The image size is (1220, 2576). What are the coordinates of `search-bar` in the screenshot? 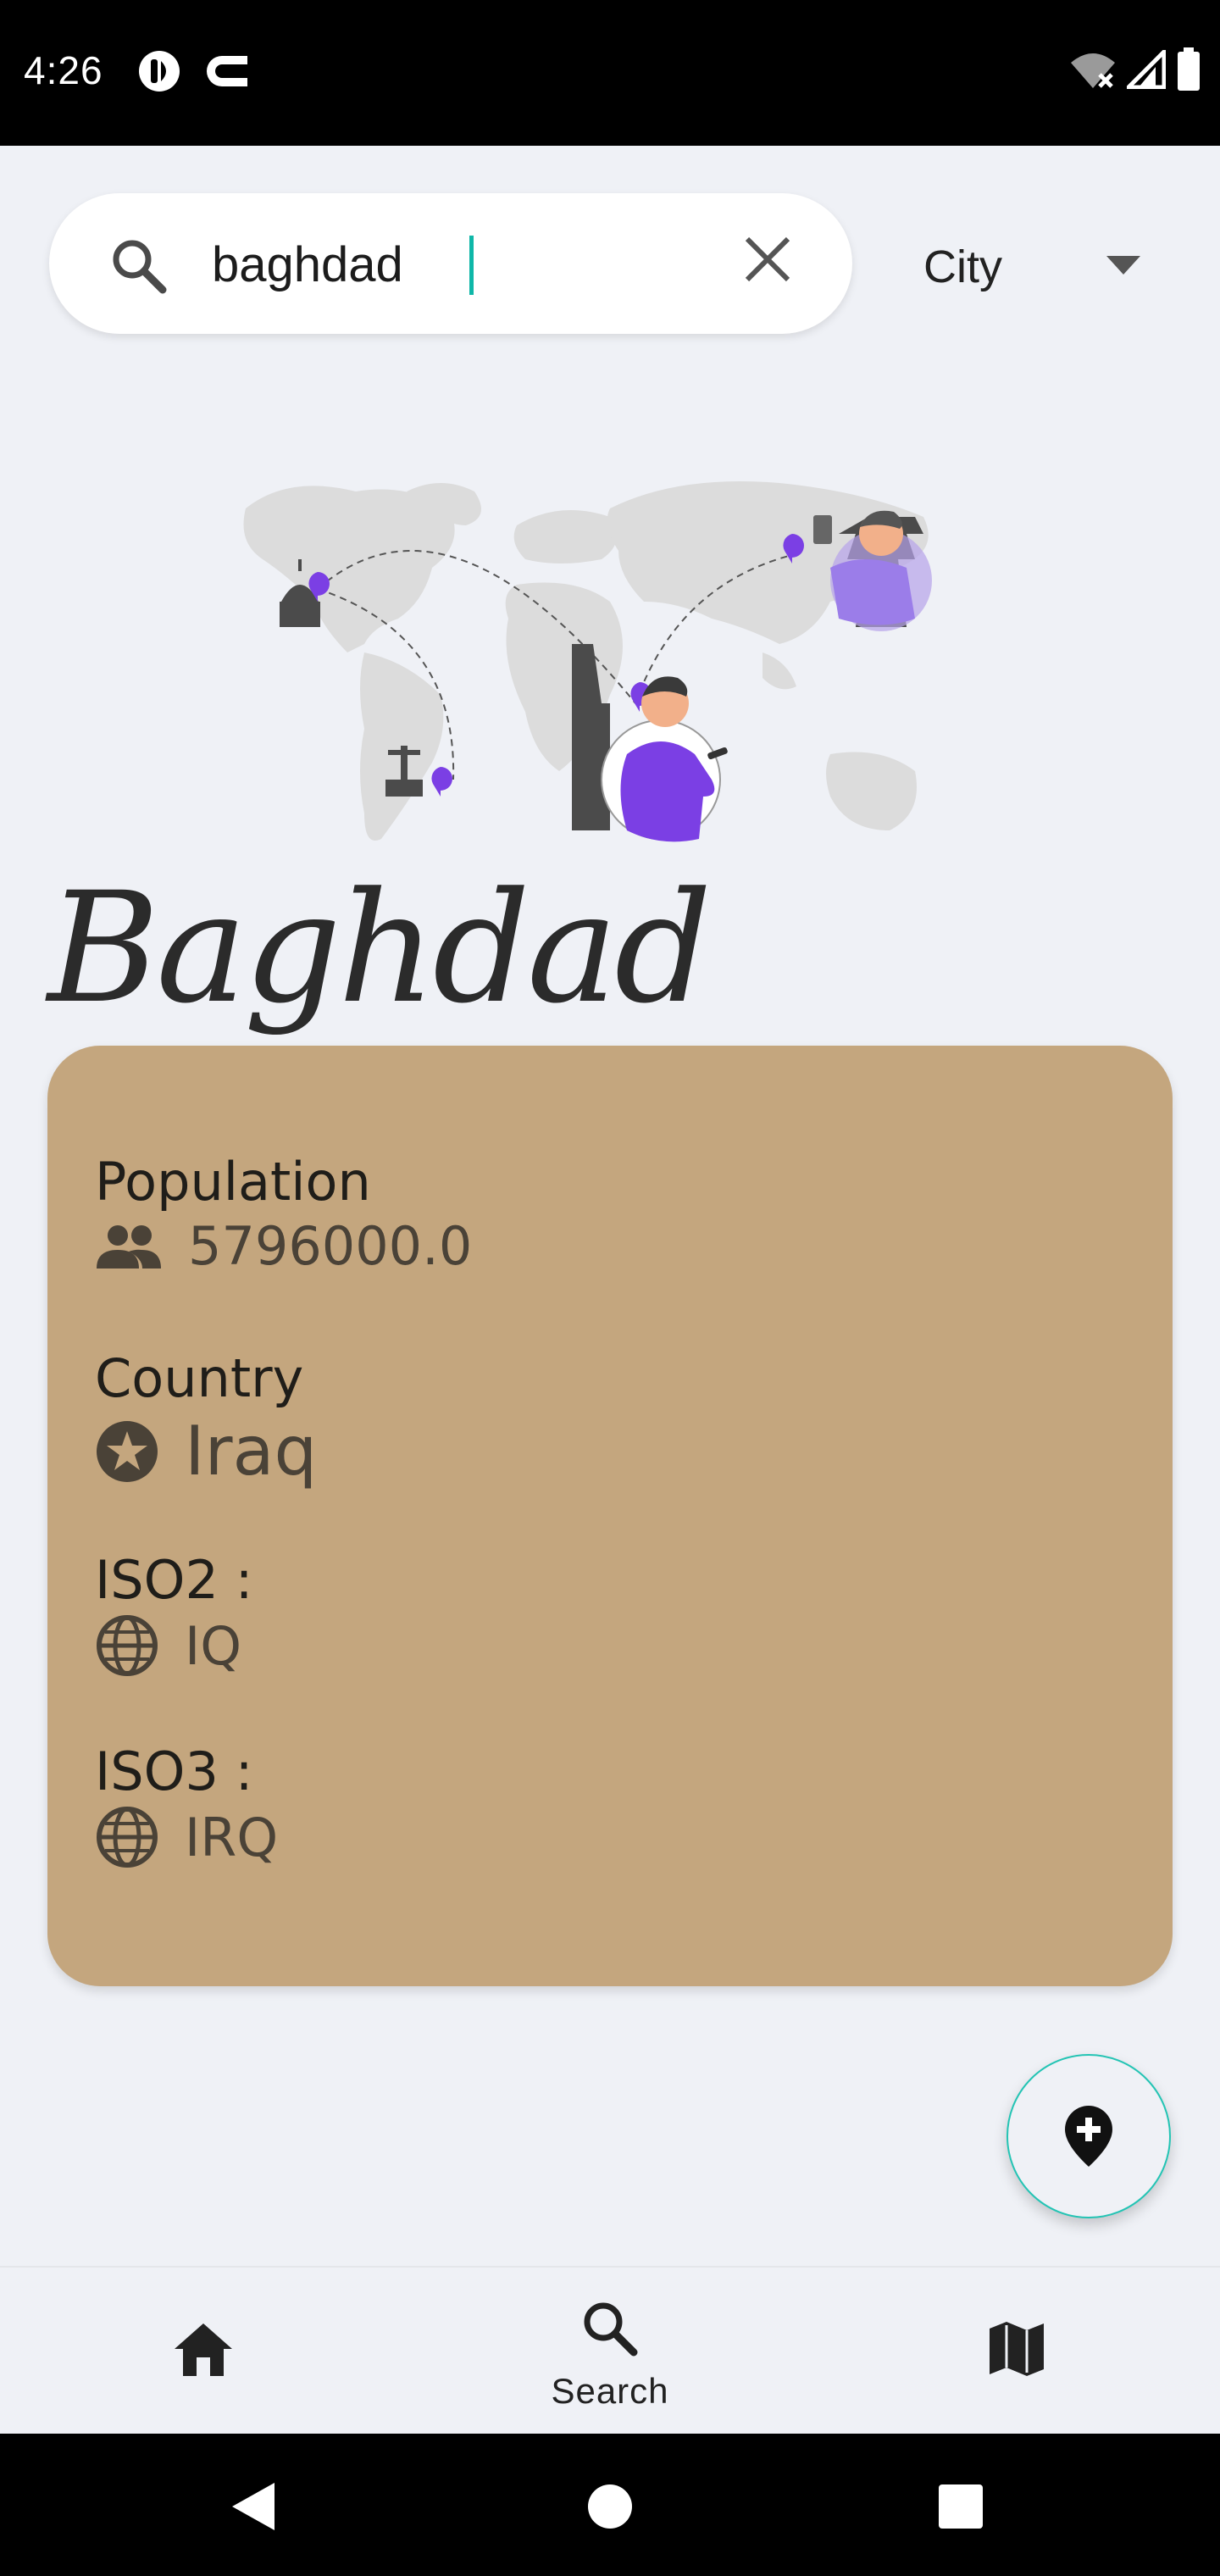 It's located at (450, 263).